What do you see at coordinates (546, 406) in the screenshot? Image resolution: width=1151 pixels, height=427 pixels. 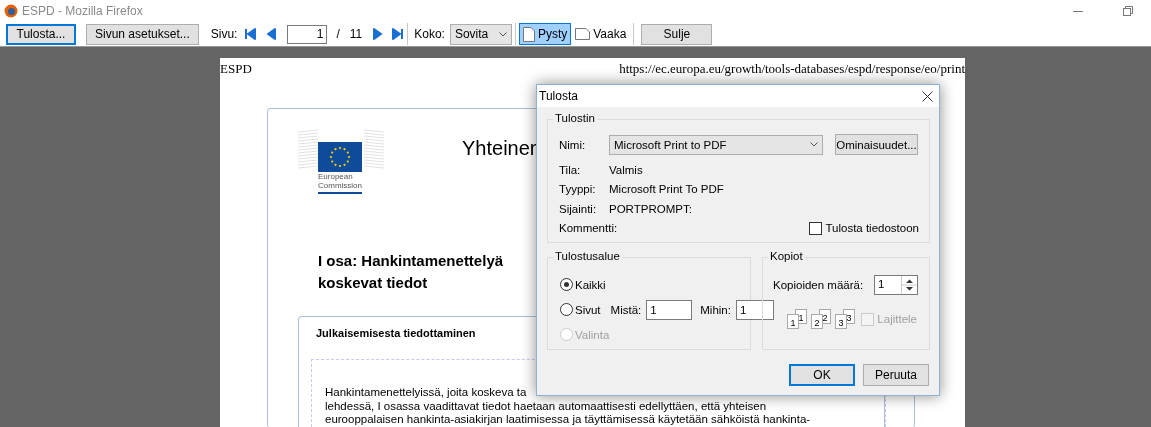 I see `paragraph-line: lehdessä, I osassa vaadittavat tiedot haetaan automaattisesti edellyttäen, että yhteisen` at bounding box center [546, 406].